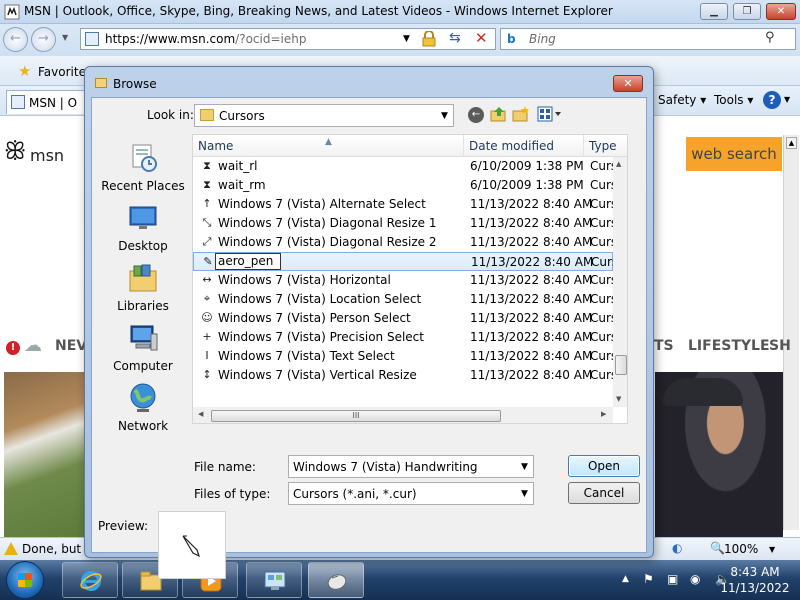 This screenshot has height=600, width=800. I want to click on scroll-right-icon: ▶, so click(603, 414).